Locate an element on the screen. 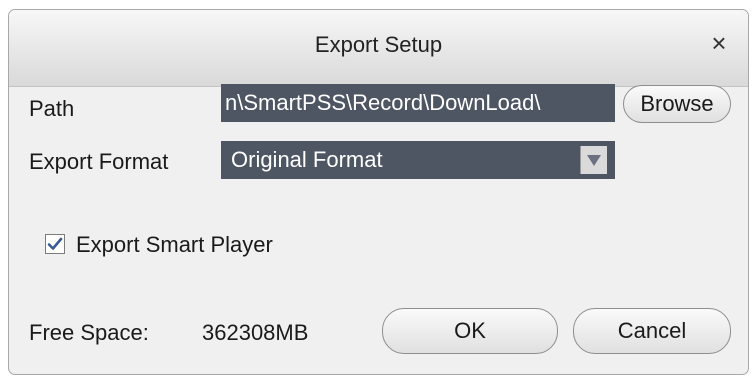 This screenshot has height=379, width=752. checkmark-icon is located at coordinates (55, 243).